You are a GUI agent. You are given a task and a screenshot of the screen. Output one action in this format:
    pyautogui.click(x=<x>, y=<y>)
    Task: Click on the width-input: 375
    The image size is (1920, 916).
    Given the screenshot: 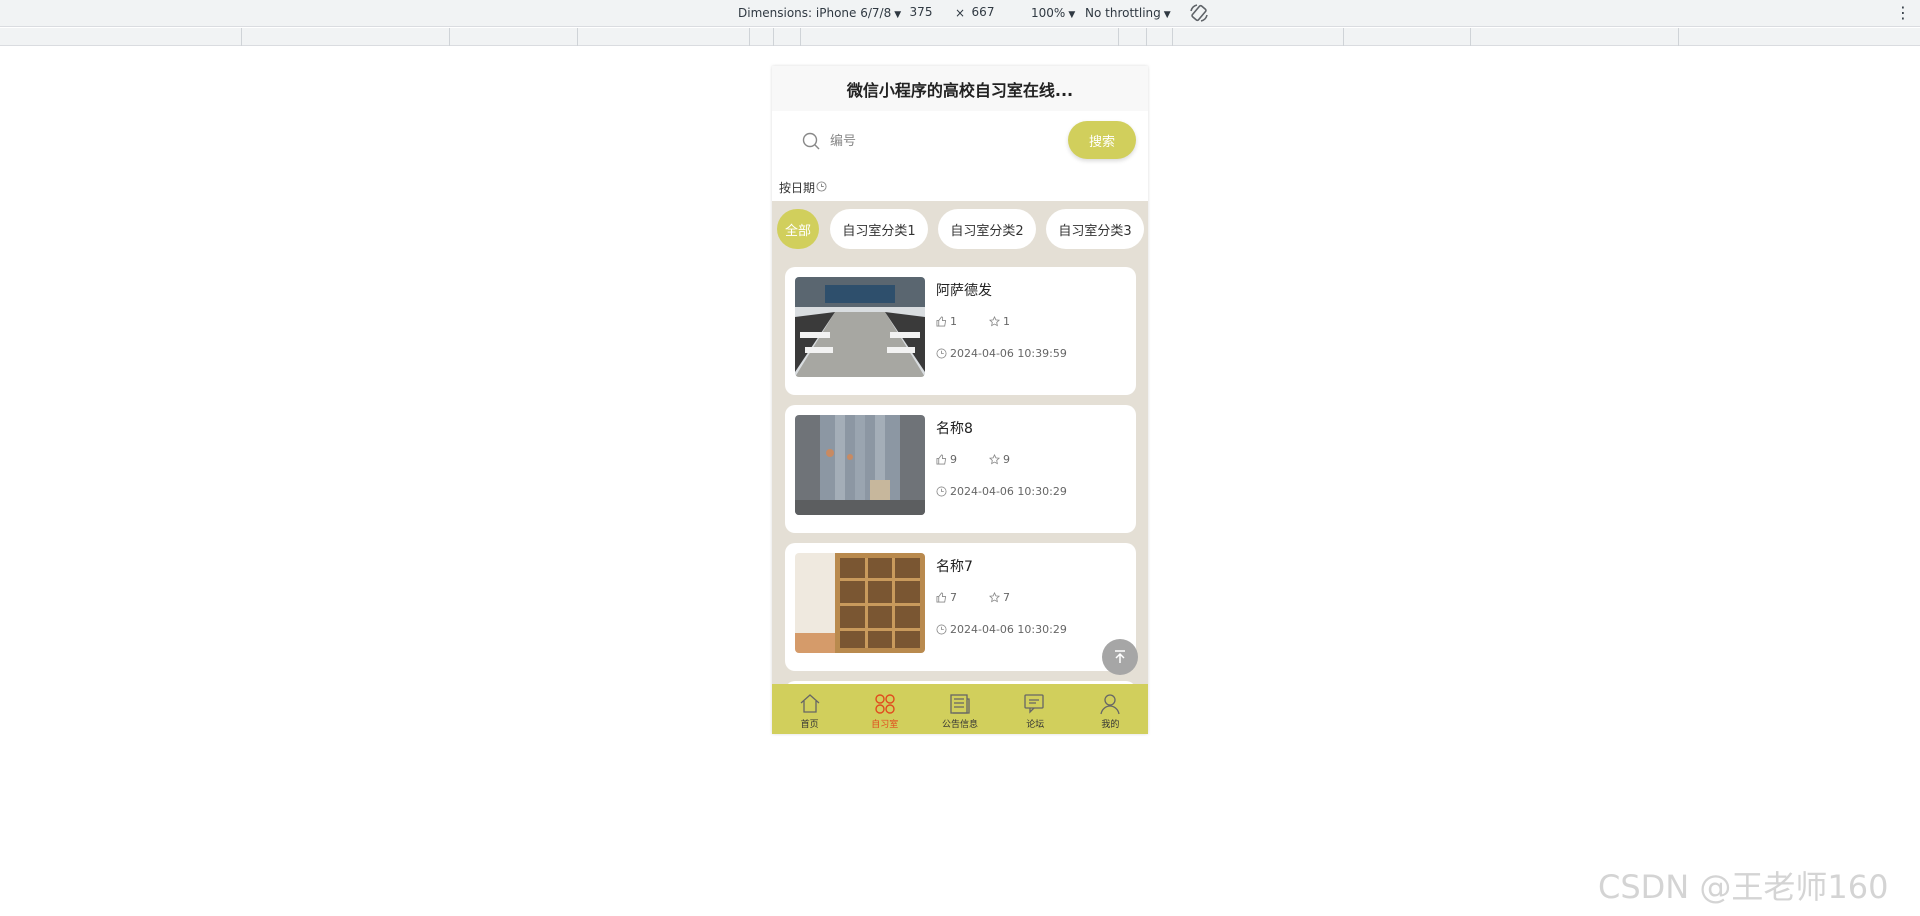 What is the action you would take?
    pyautogui.click(x=921, y=13)
    